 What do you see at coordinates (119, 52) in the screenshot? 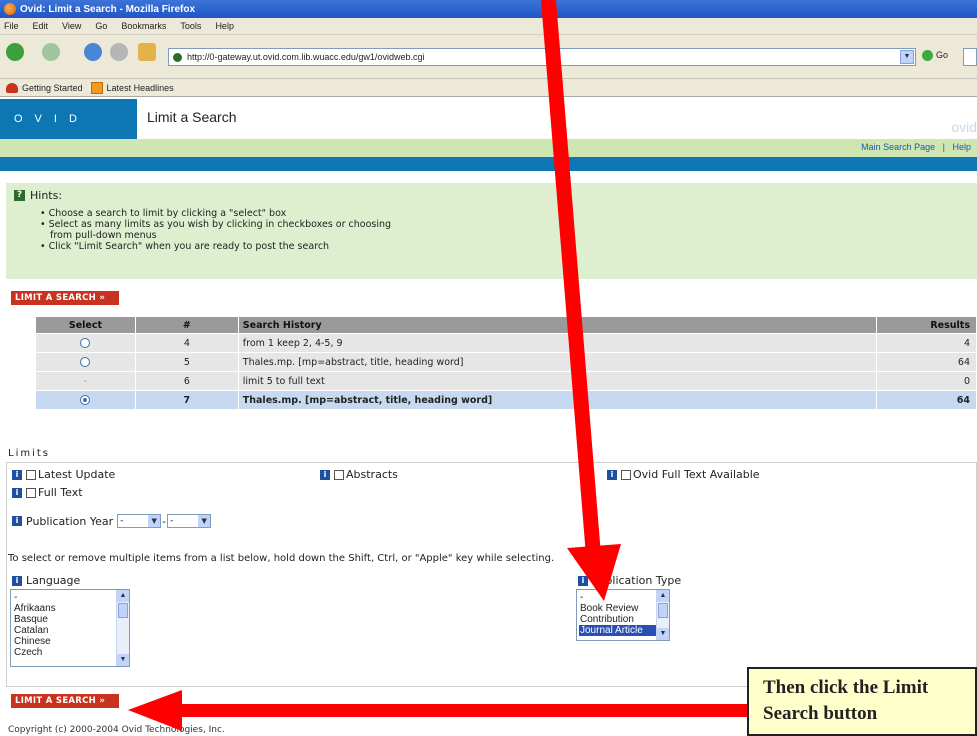
I see `stop-icon` at bounding box center [119, 52].